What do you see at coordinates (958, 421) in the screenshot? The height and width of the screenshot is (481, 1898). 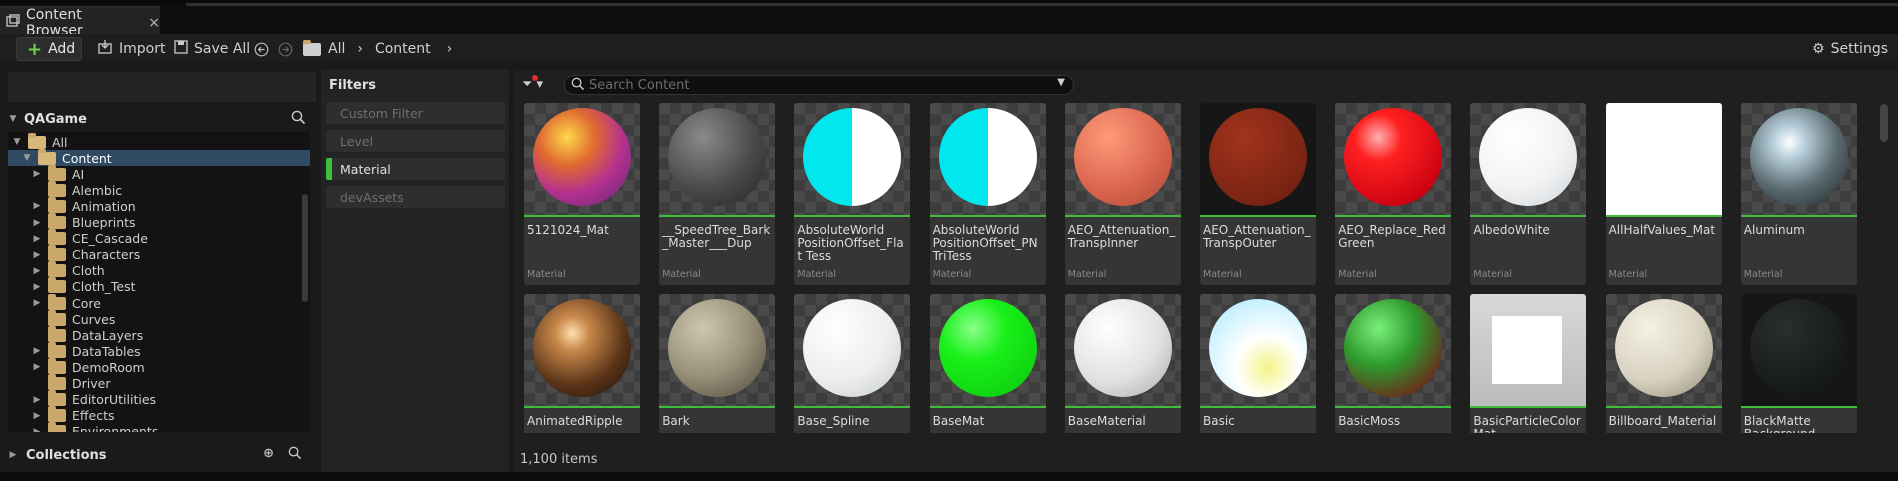 I see `asset-name: BaseMat` at bounding box center [958, 421].